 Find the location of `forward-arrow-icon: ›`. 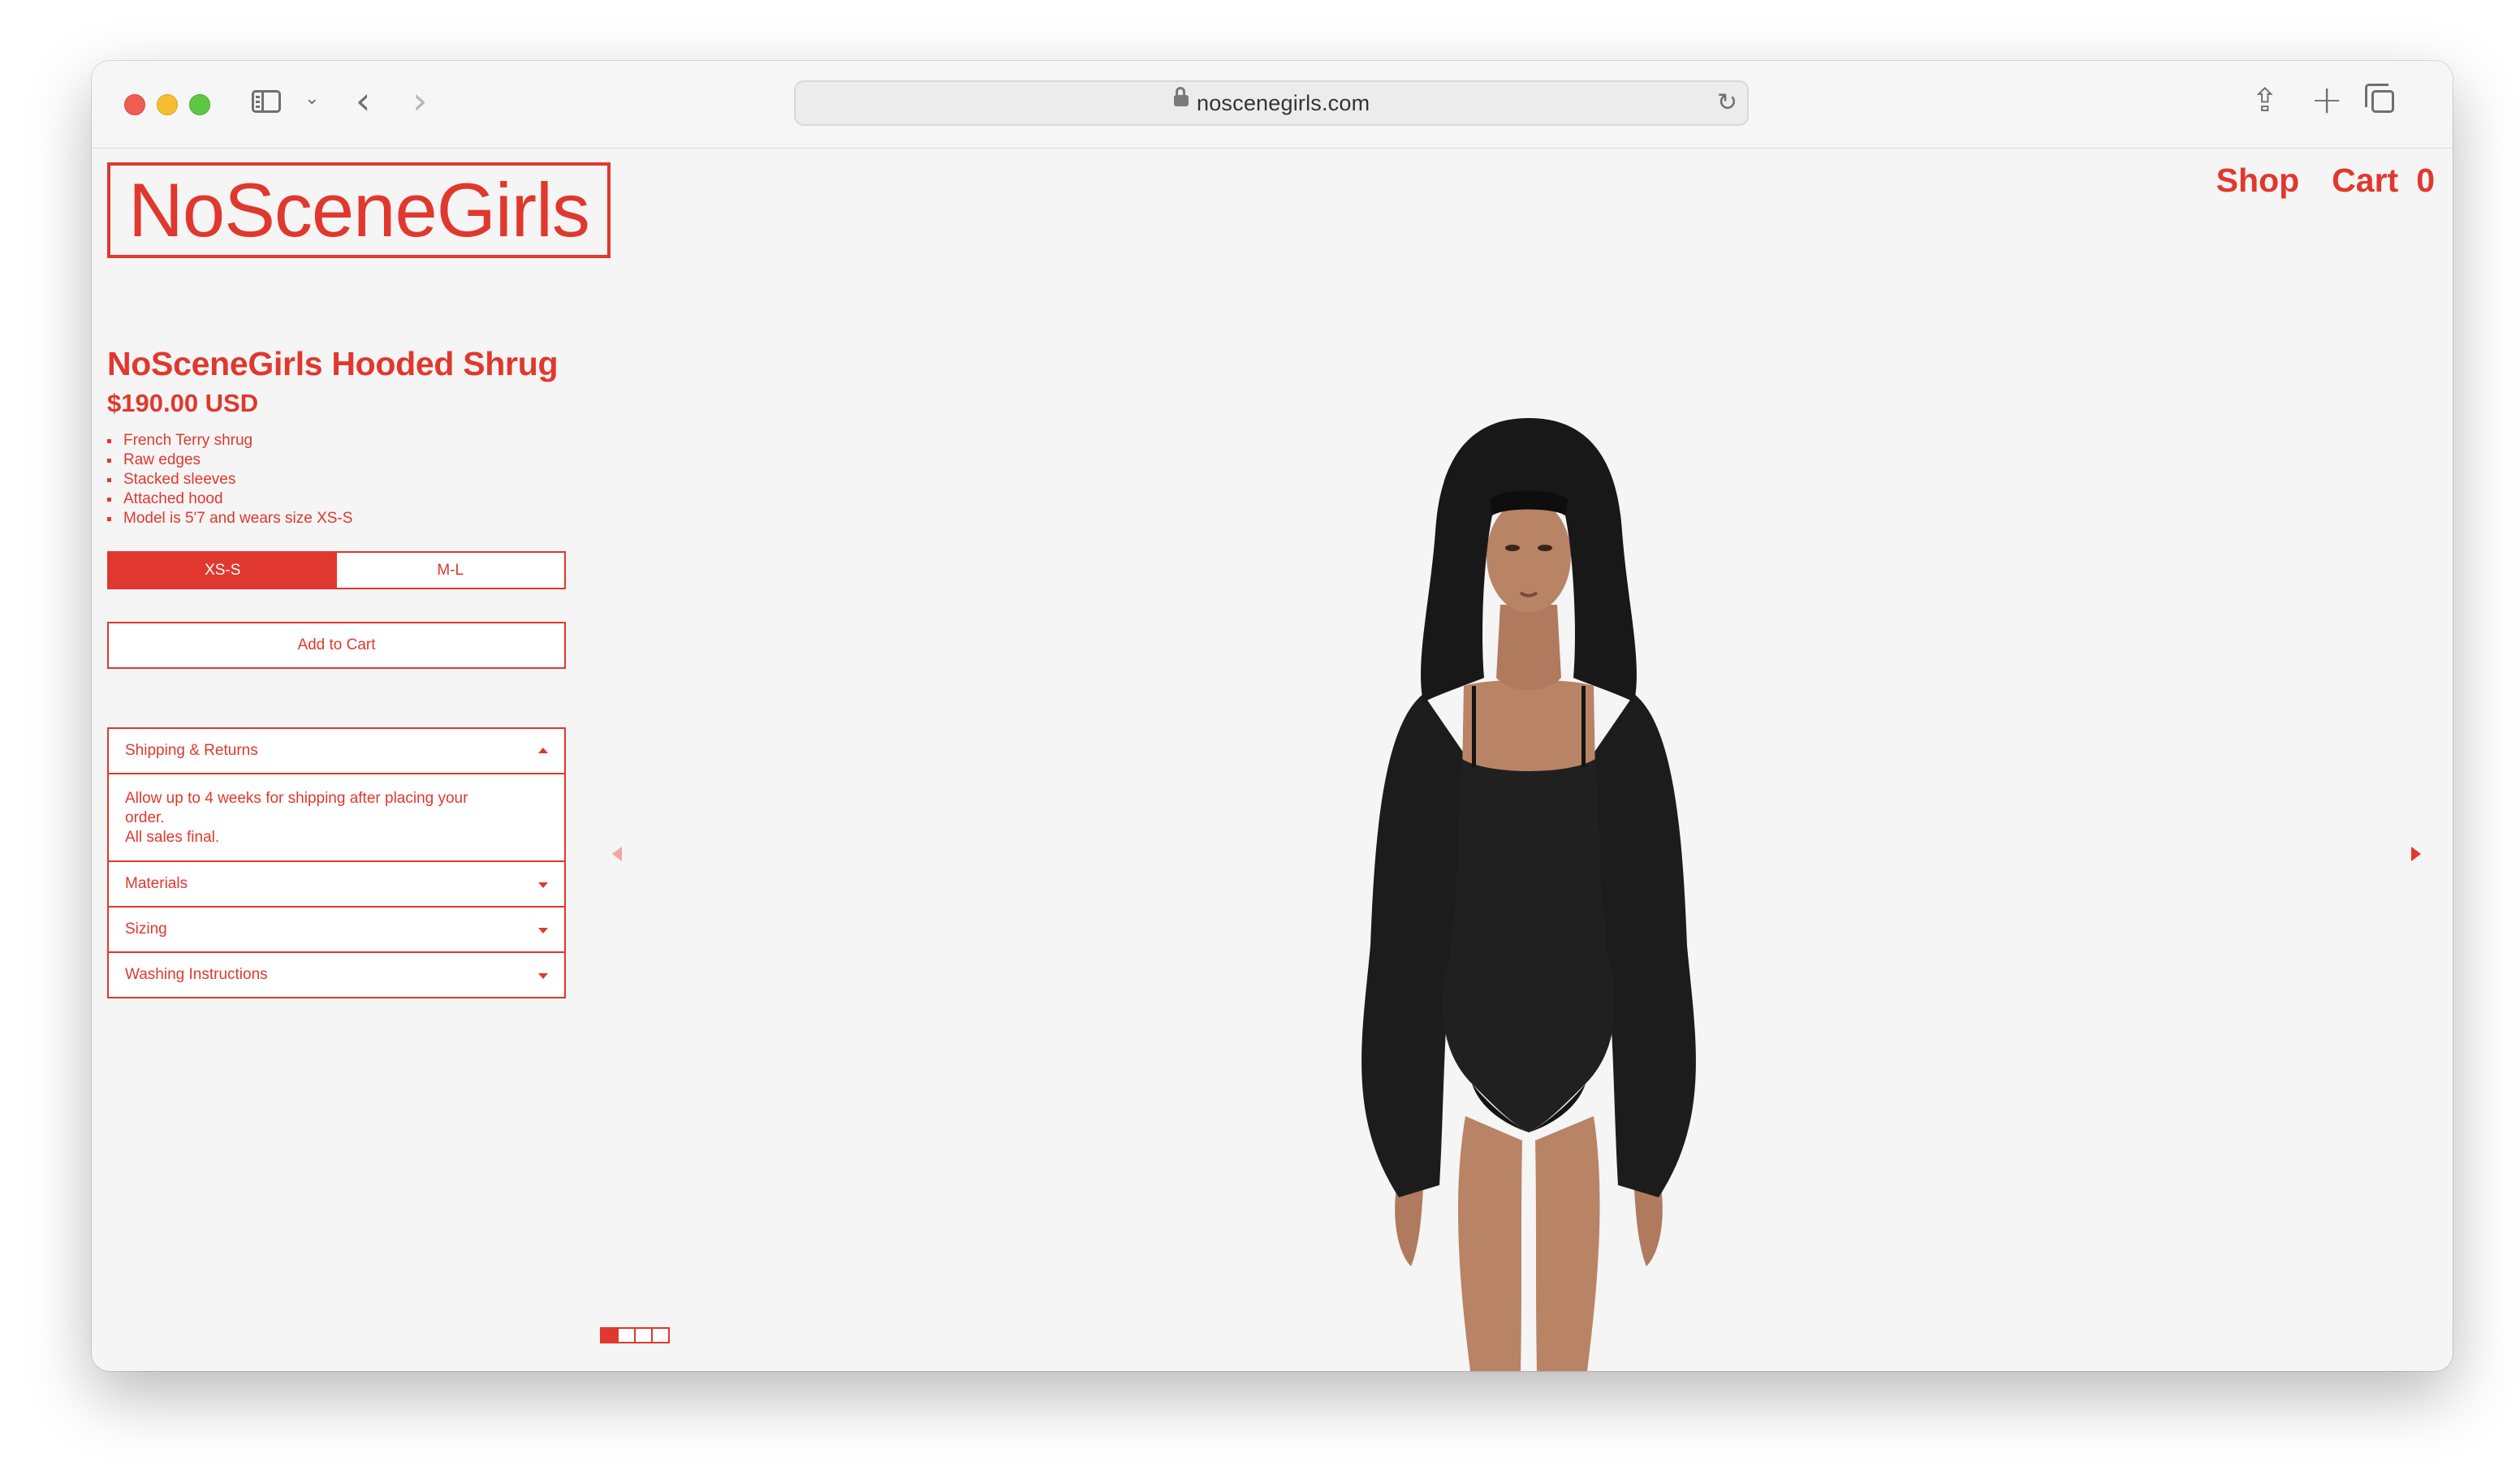

forward-arrow-icon: › is located at coordinates (419, 101).